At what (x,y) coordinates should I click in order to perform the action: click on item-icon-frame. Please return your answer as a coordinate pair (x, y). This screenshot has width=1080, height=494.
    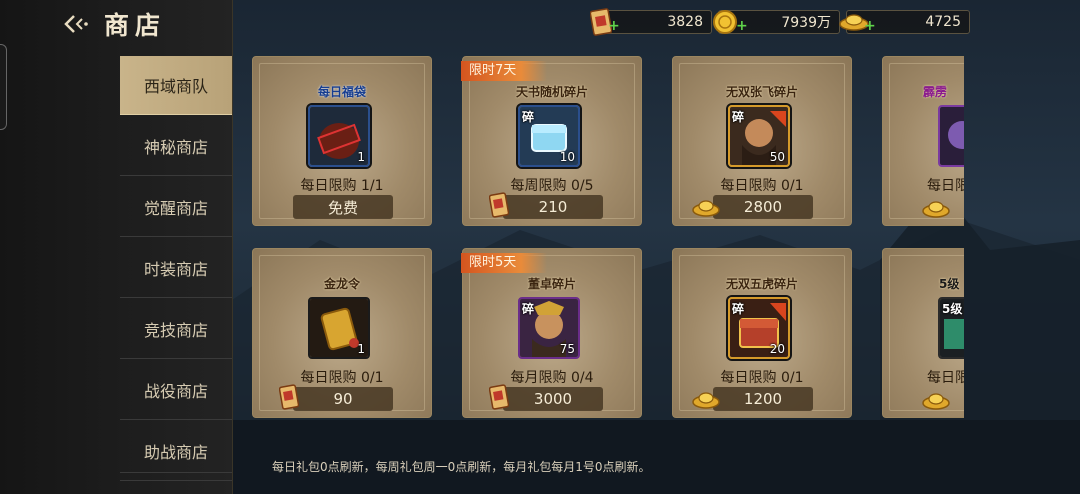
    Looking at the image, I should click on (951, 136).